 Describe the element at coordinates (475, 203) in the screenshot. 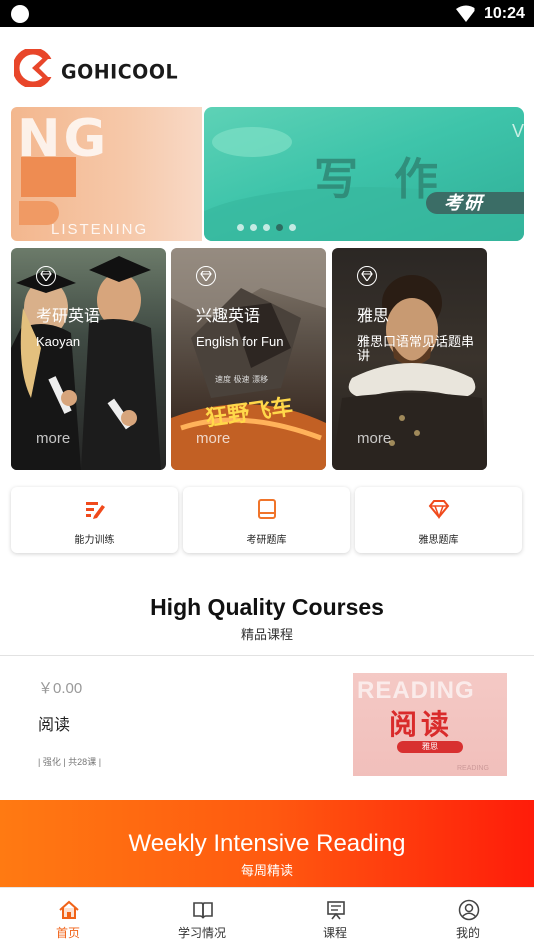

I see `slide-pill: 考研` at that location.